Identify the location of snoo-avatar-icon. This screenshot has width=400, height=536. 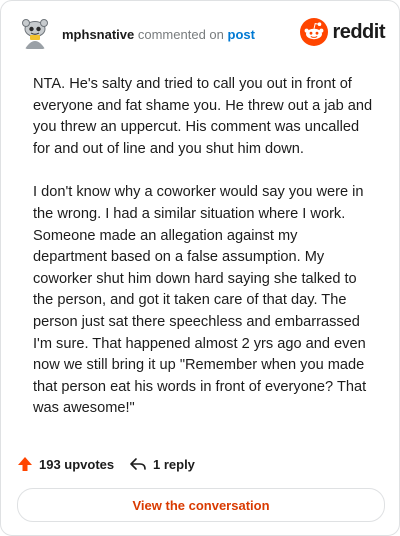
(35, 33).